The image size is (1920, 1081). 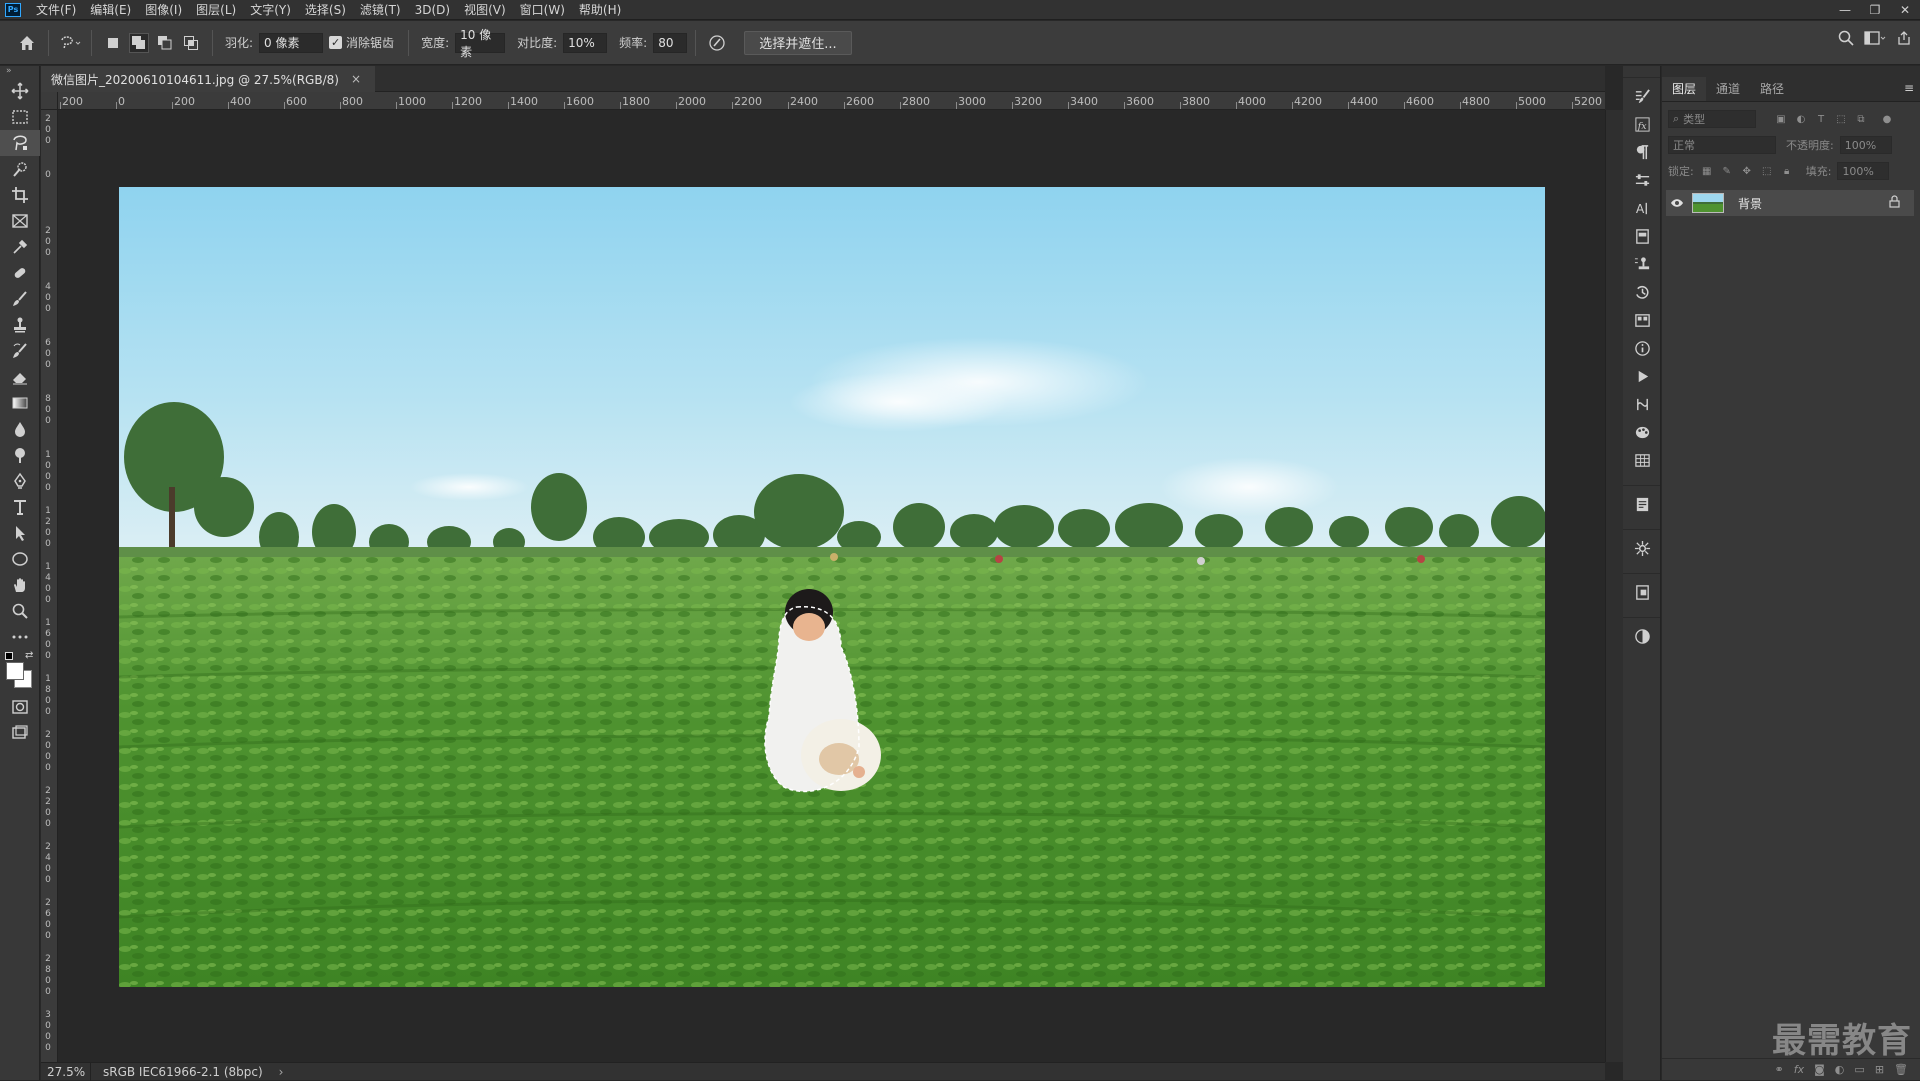 I want to click on adjustments-icon, so click(x=1642, y=636).